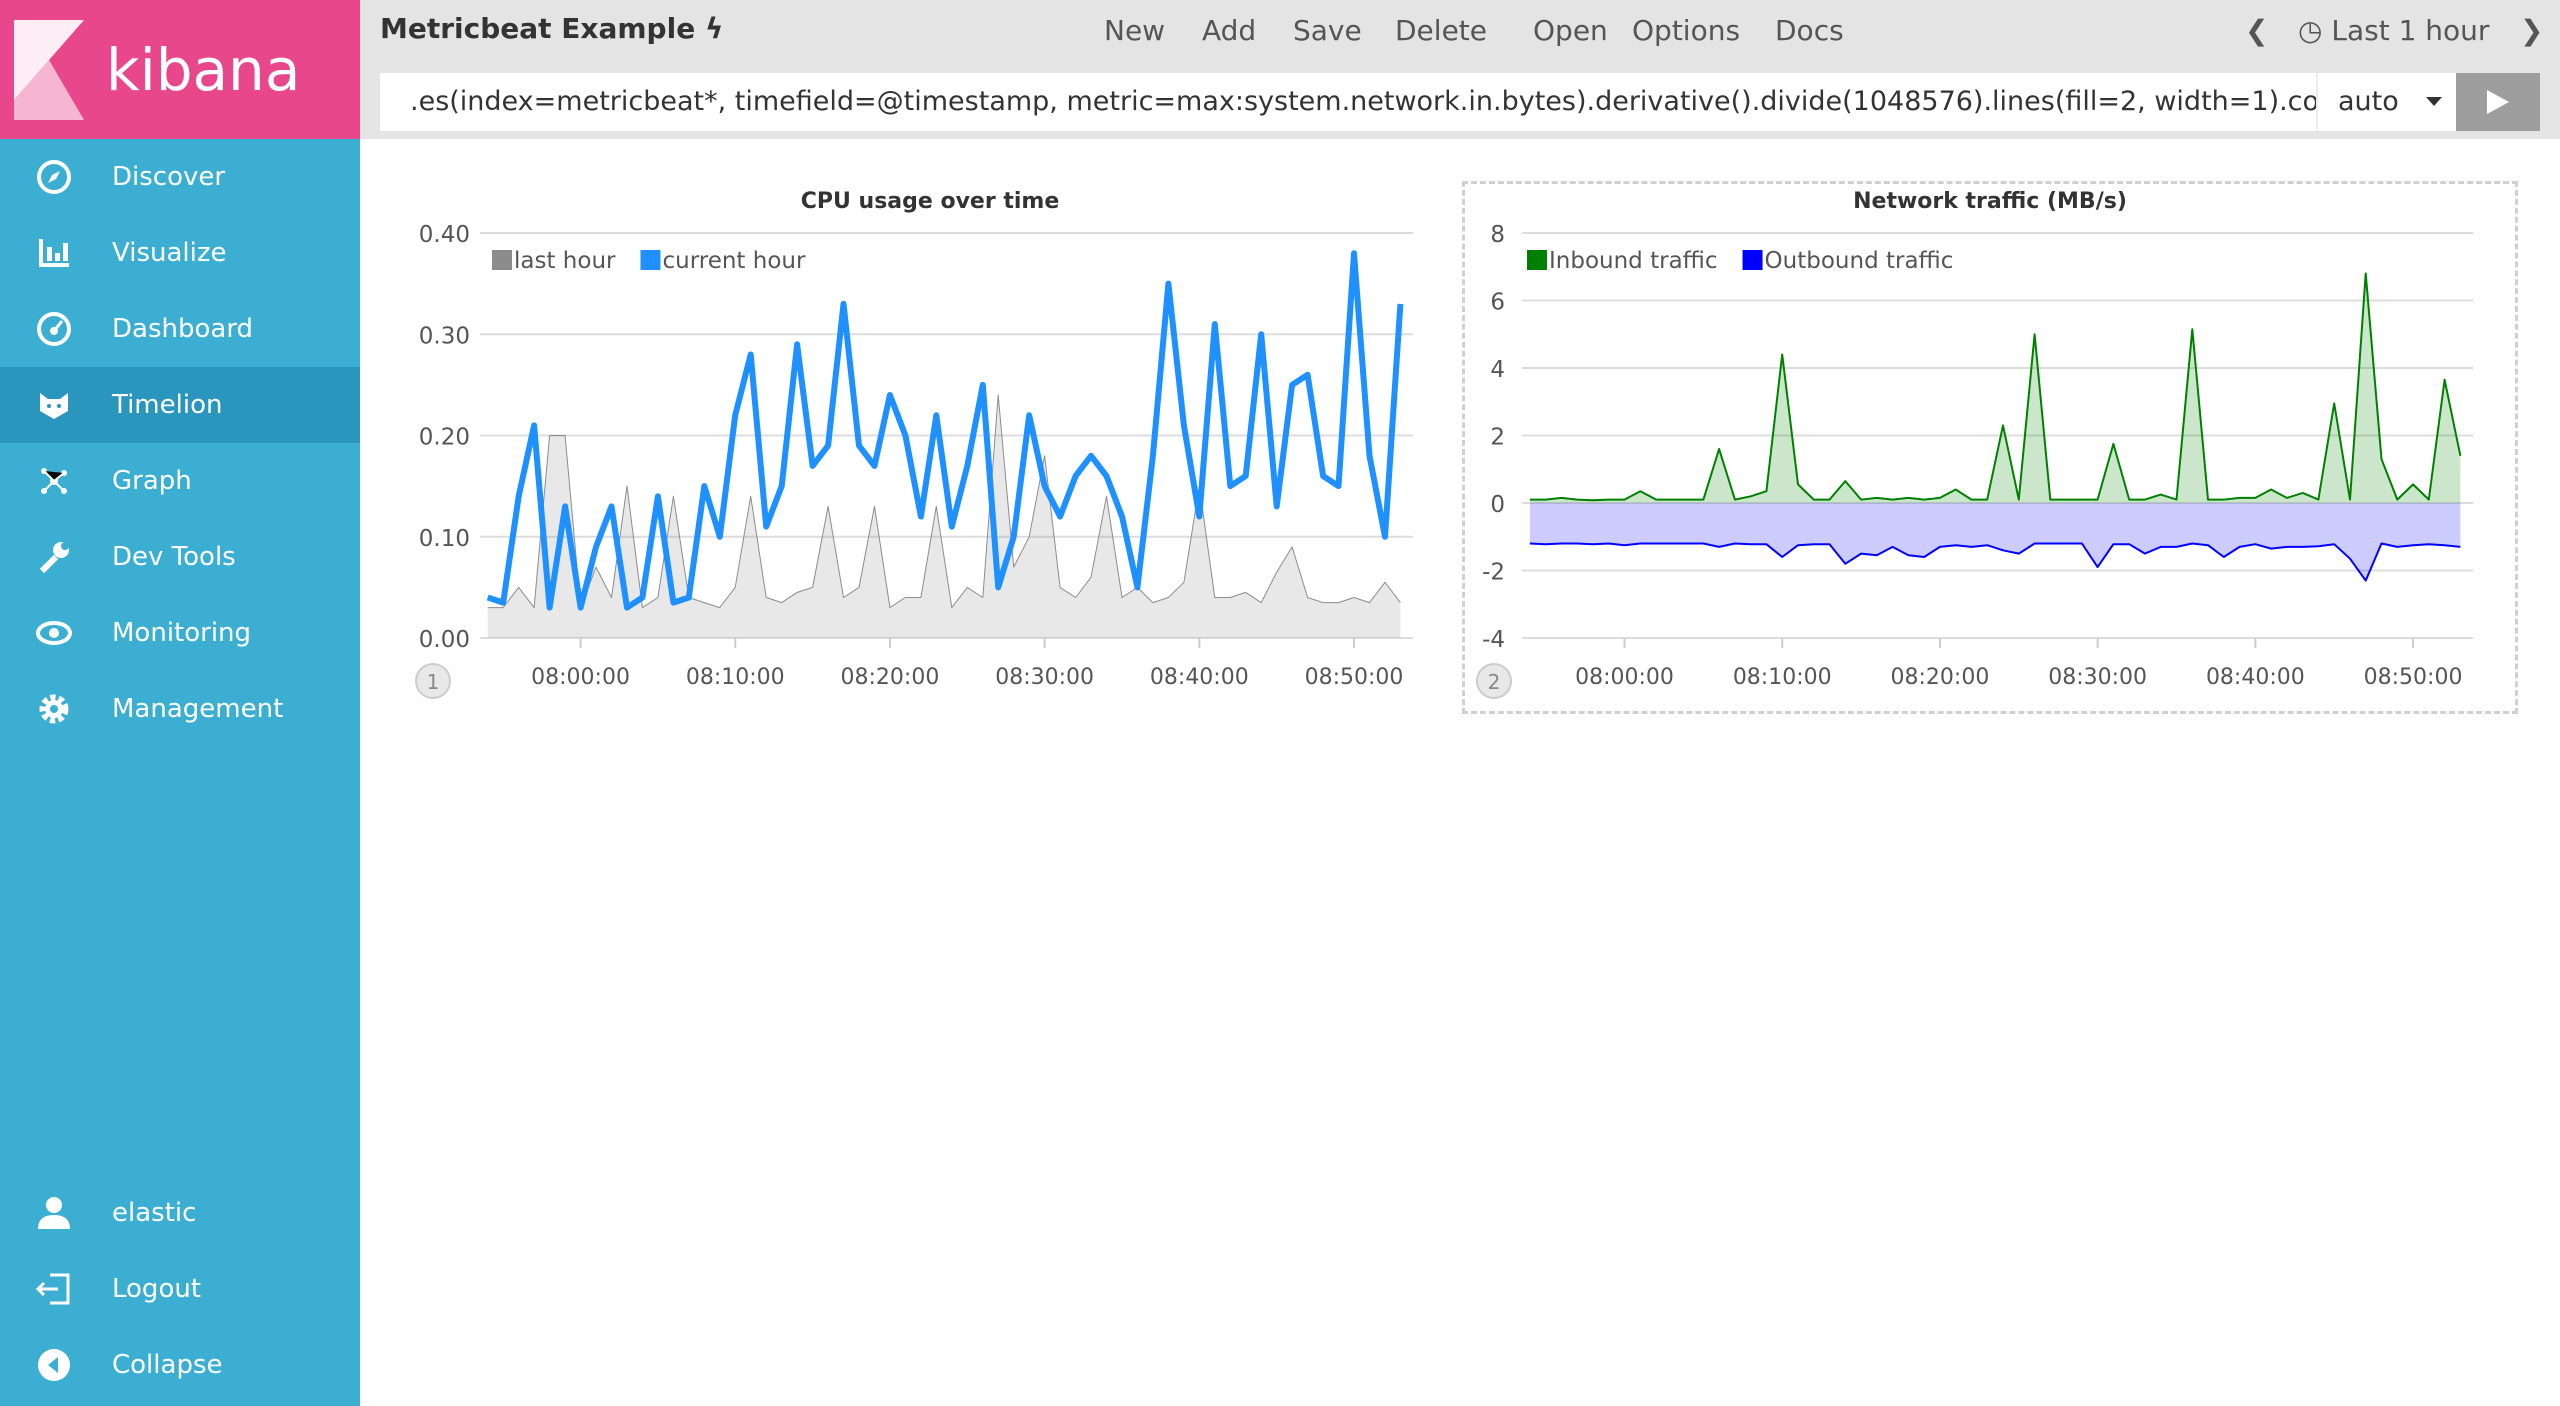 This screenshot has height=1406, width=2560. What do you see at coordinates (183, 329) in the screenshot?
I see `sidebar-item-label: Dashboard` at bounding box center [183, 329].